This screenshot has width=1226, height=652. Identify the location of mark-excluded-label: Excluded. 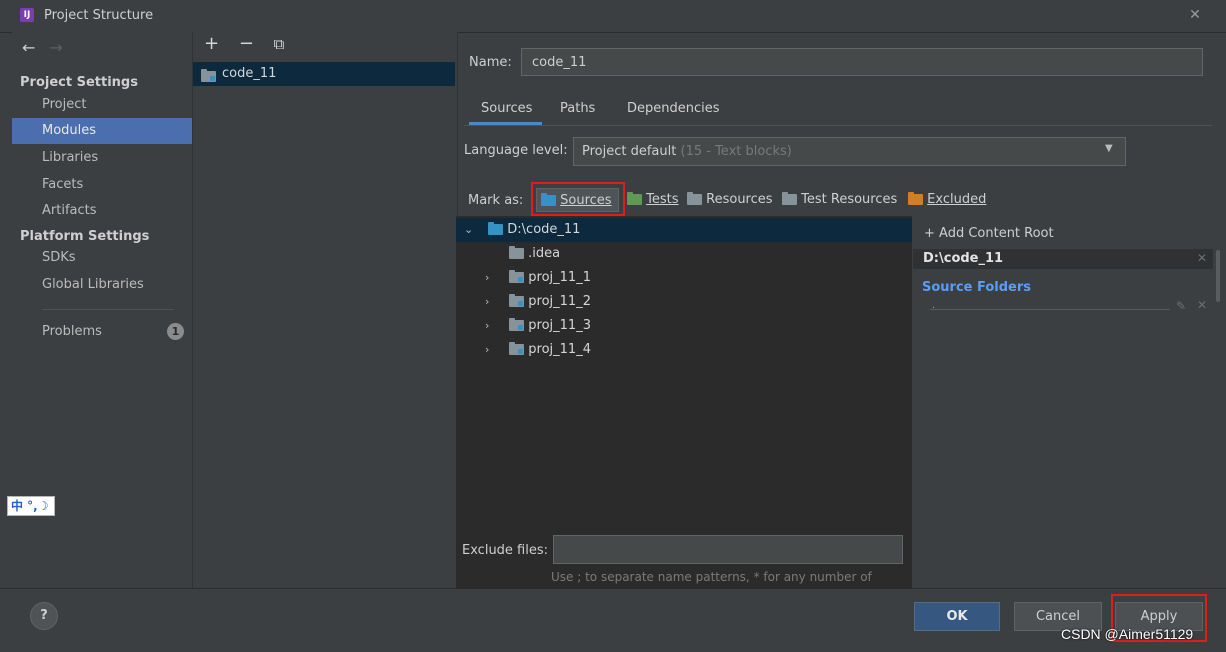
(957, 199).